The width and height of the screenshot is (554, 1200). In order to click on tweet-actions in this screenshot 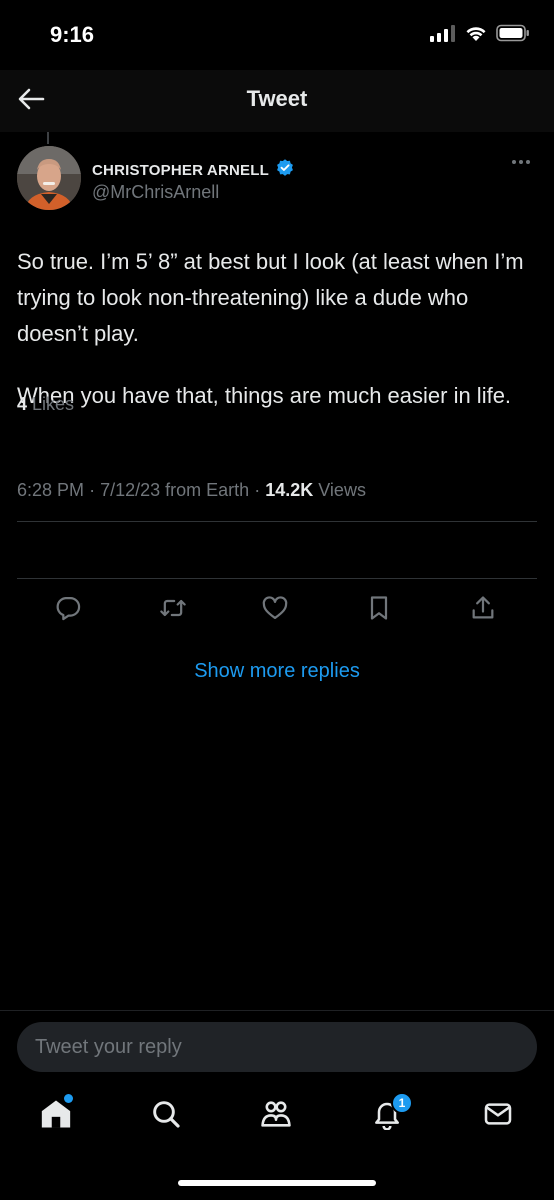, I will do `click(277, 610)`.